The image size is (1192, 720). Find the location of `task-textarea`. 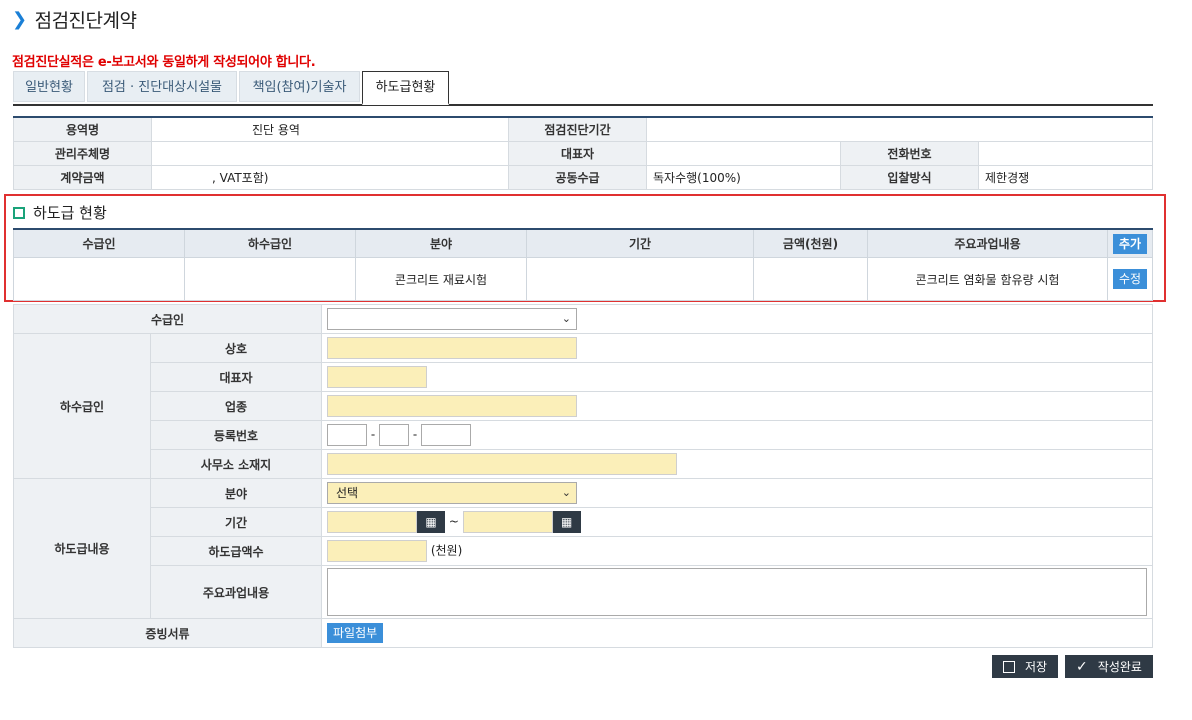

task-textarea is located at coordinates (737, 592).